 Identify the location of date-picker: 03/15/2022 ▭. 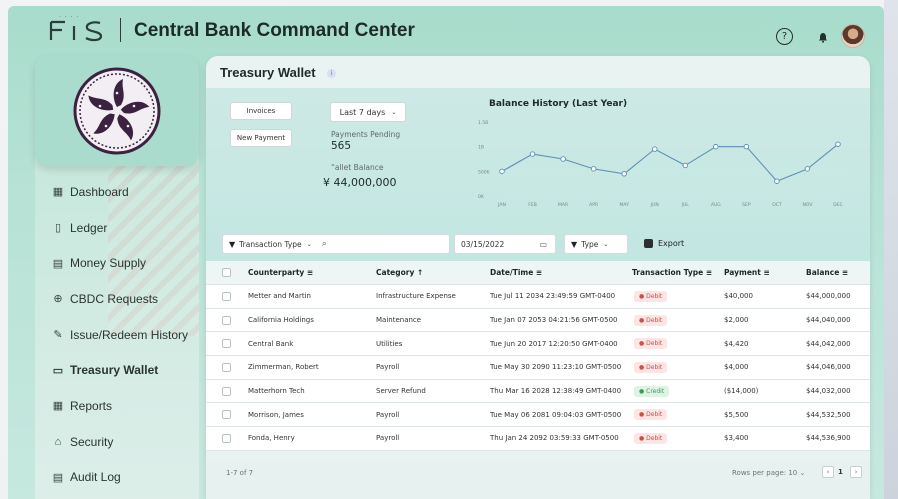
(505, 244).